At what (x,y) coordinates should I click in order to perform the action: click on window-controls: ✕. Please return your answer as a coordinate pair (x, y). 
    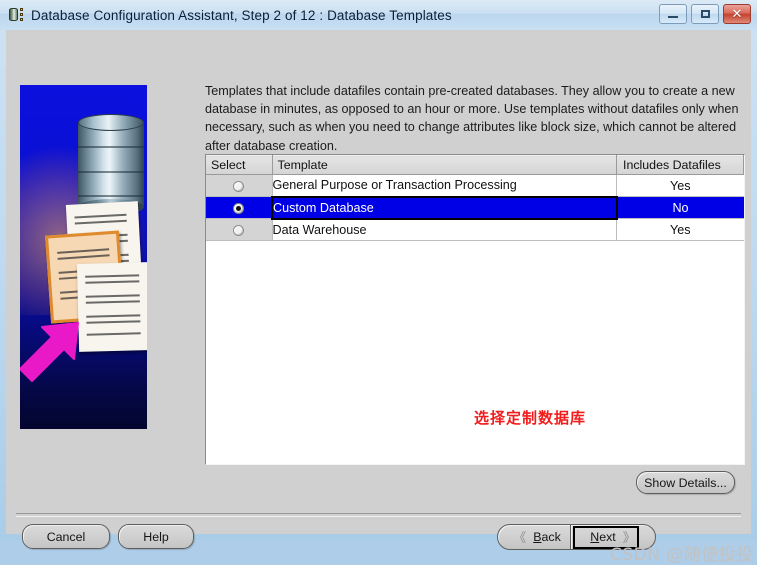
    Looking at the image, I should click on (705, 14).